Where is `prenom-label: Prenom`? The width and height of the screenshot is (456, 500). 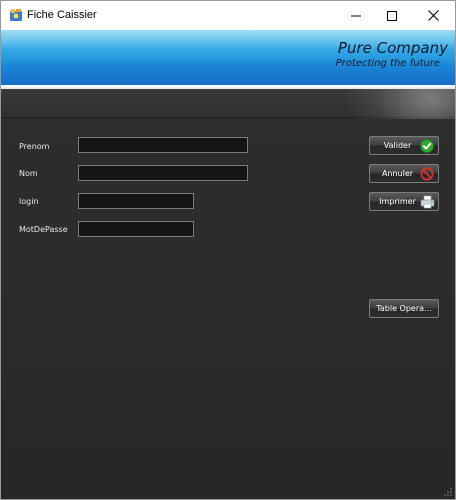
prenom-label: Prenom is located at coordinates (34, 146).